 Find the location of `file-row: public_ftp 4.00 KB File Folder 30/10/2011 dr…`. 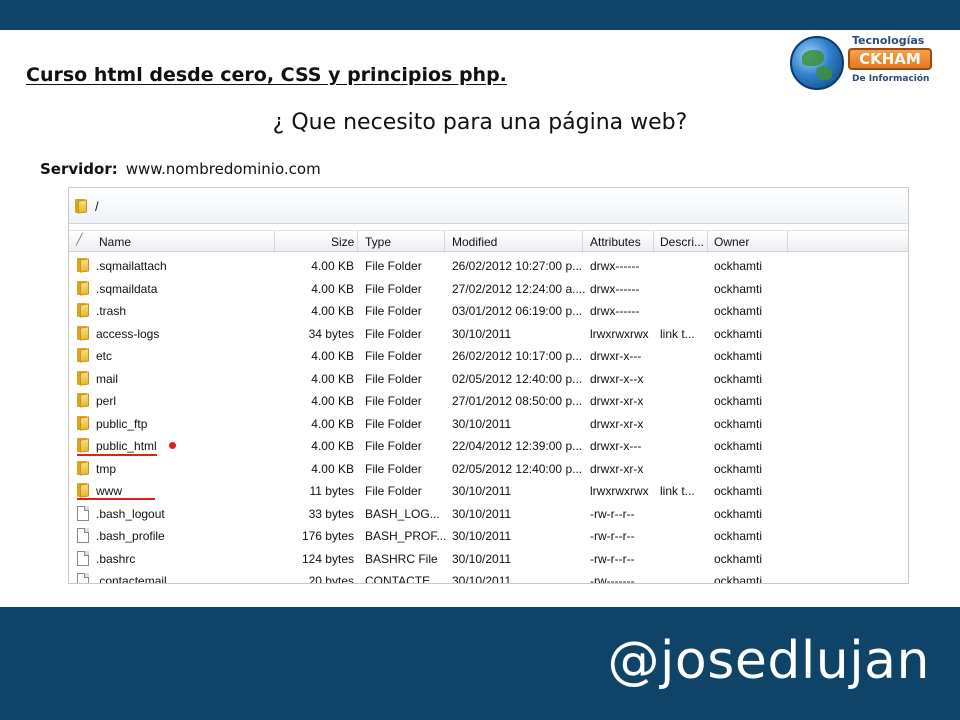

file-row: public_ftp 4.00 KB File Folder 30/10/2011 dr… is located at coordinates (488, 424).